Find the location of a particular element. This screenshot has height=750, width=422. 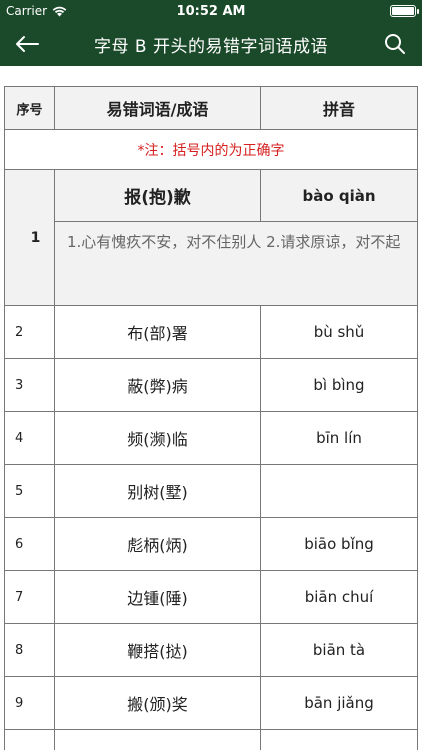

row-word: 蔽(弊)病 is located at coordinates (157, 385).